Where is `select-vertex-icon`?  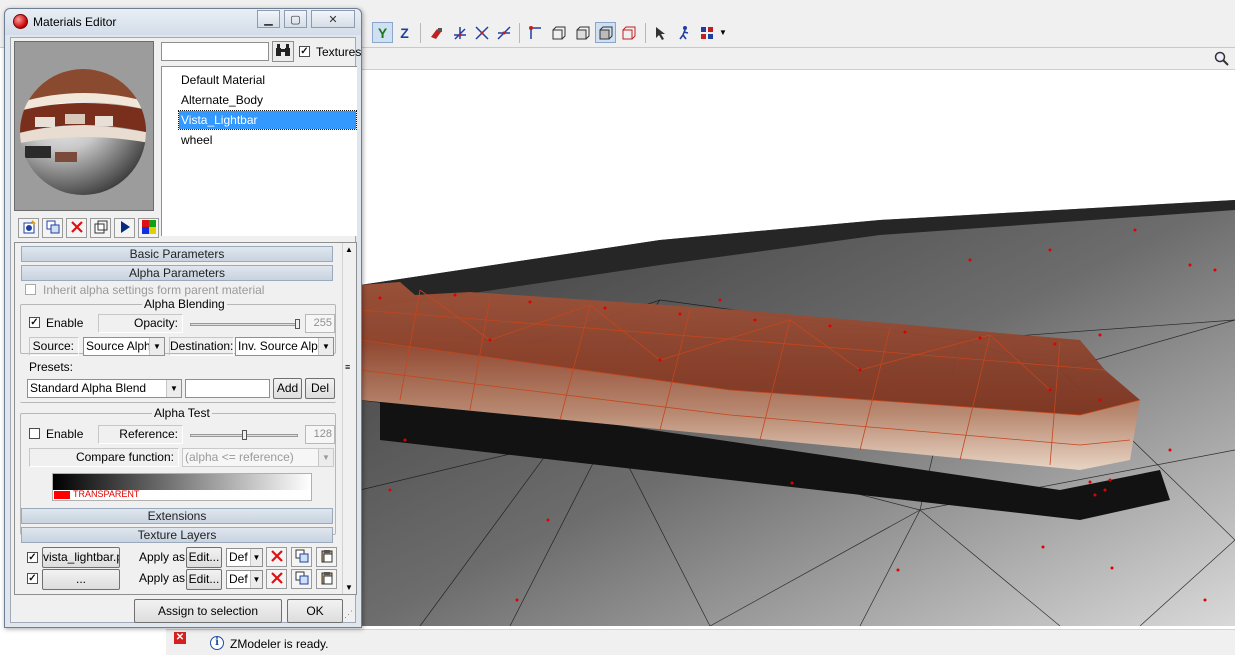 select-vertex-icon is located at coordinates (535, 32).